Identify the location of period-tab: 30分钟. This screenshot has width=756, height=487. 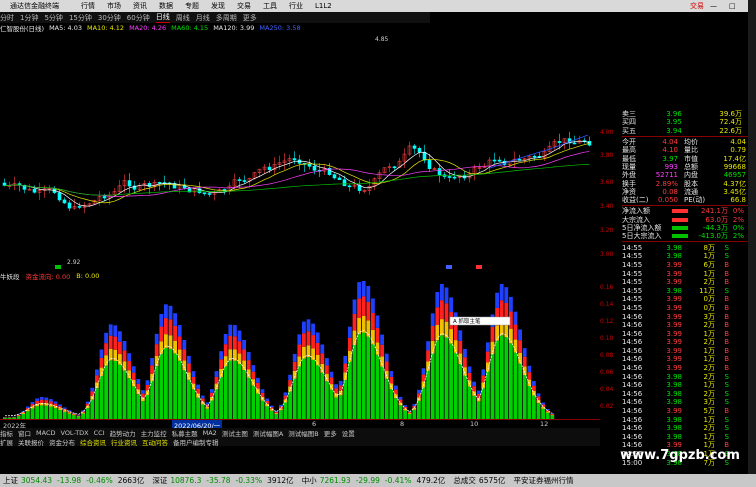
(109, 18).